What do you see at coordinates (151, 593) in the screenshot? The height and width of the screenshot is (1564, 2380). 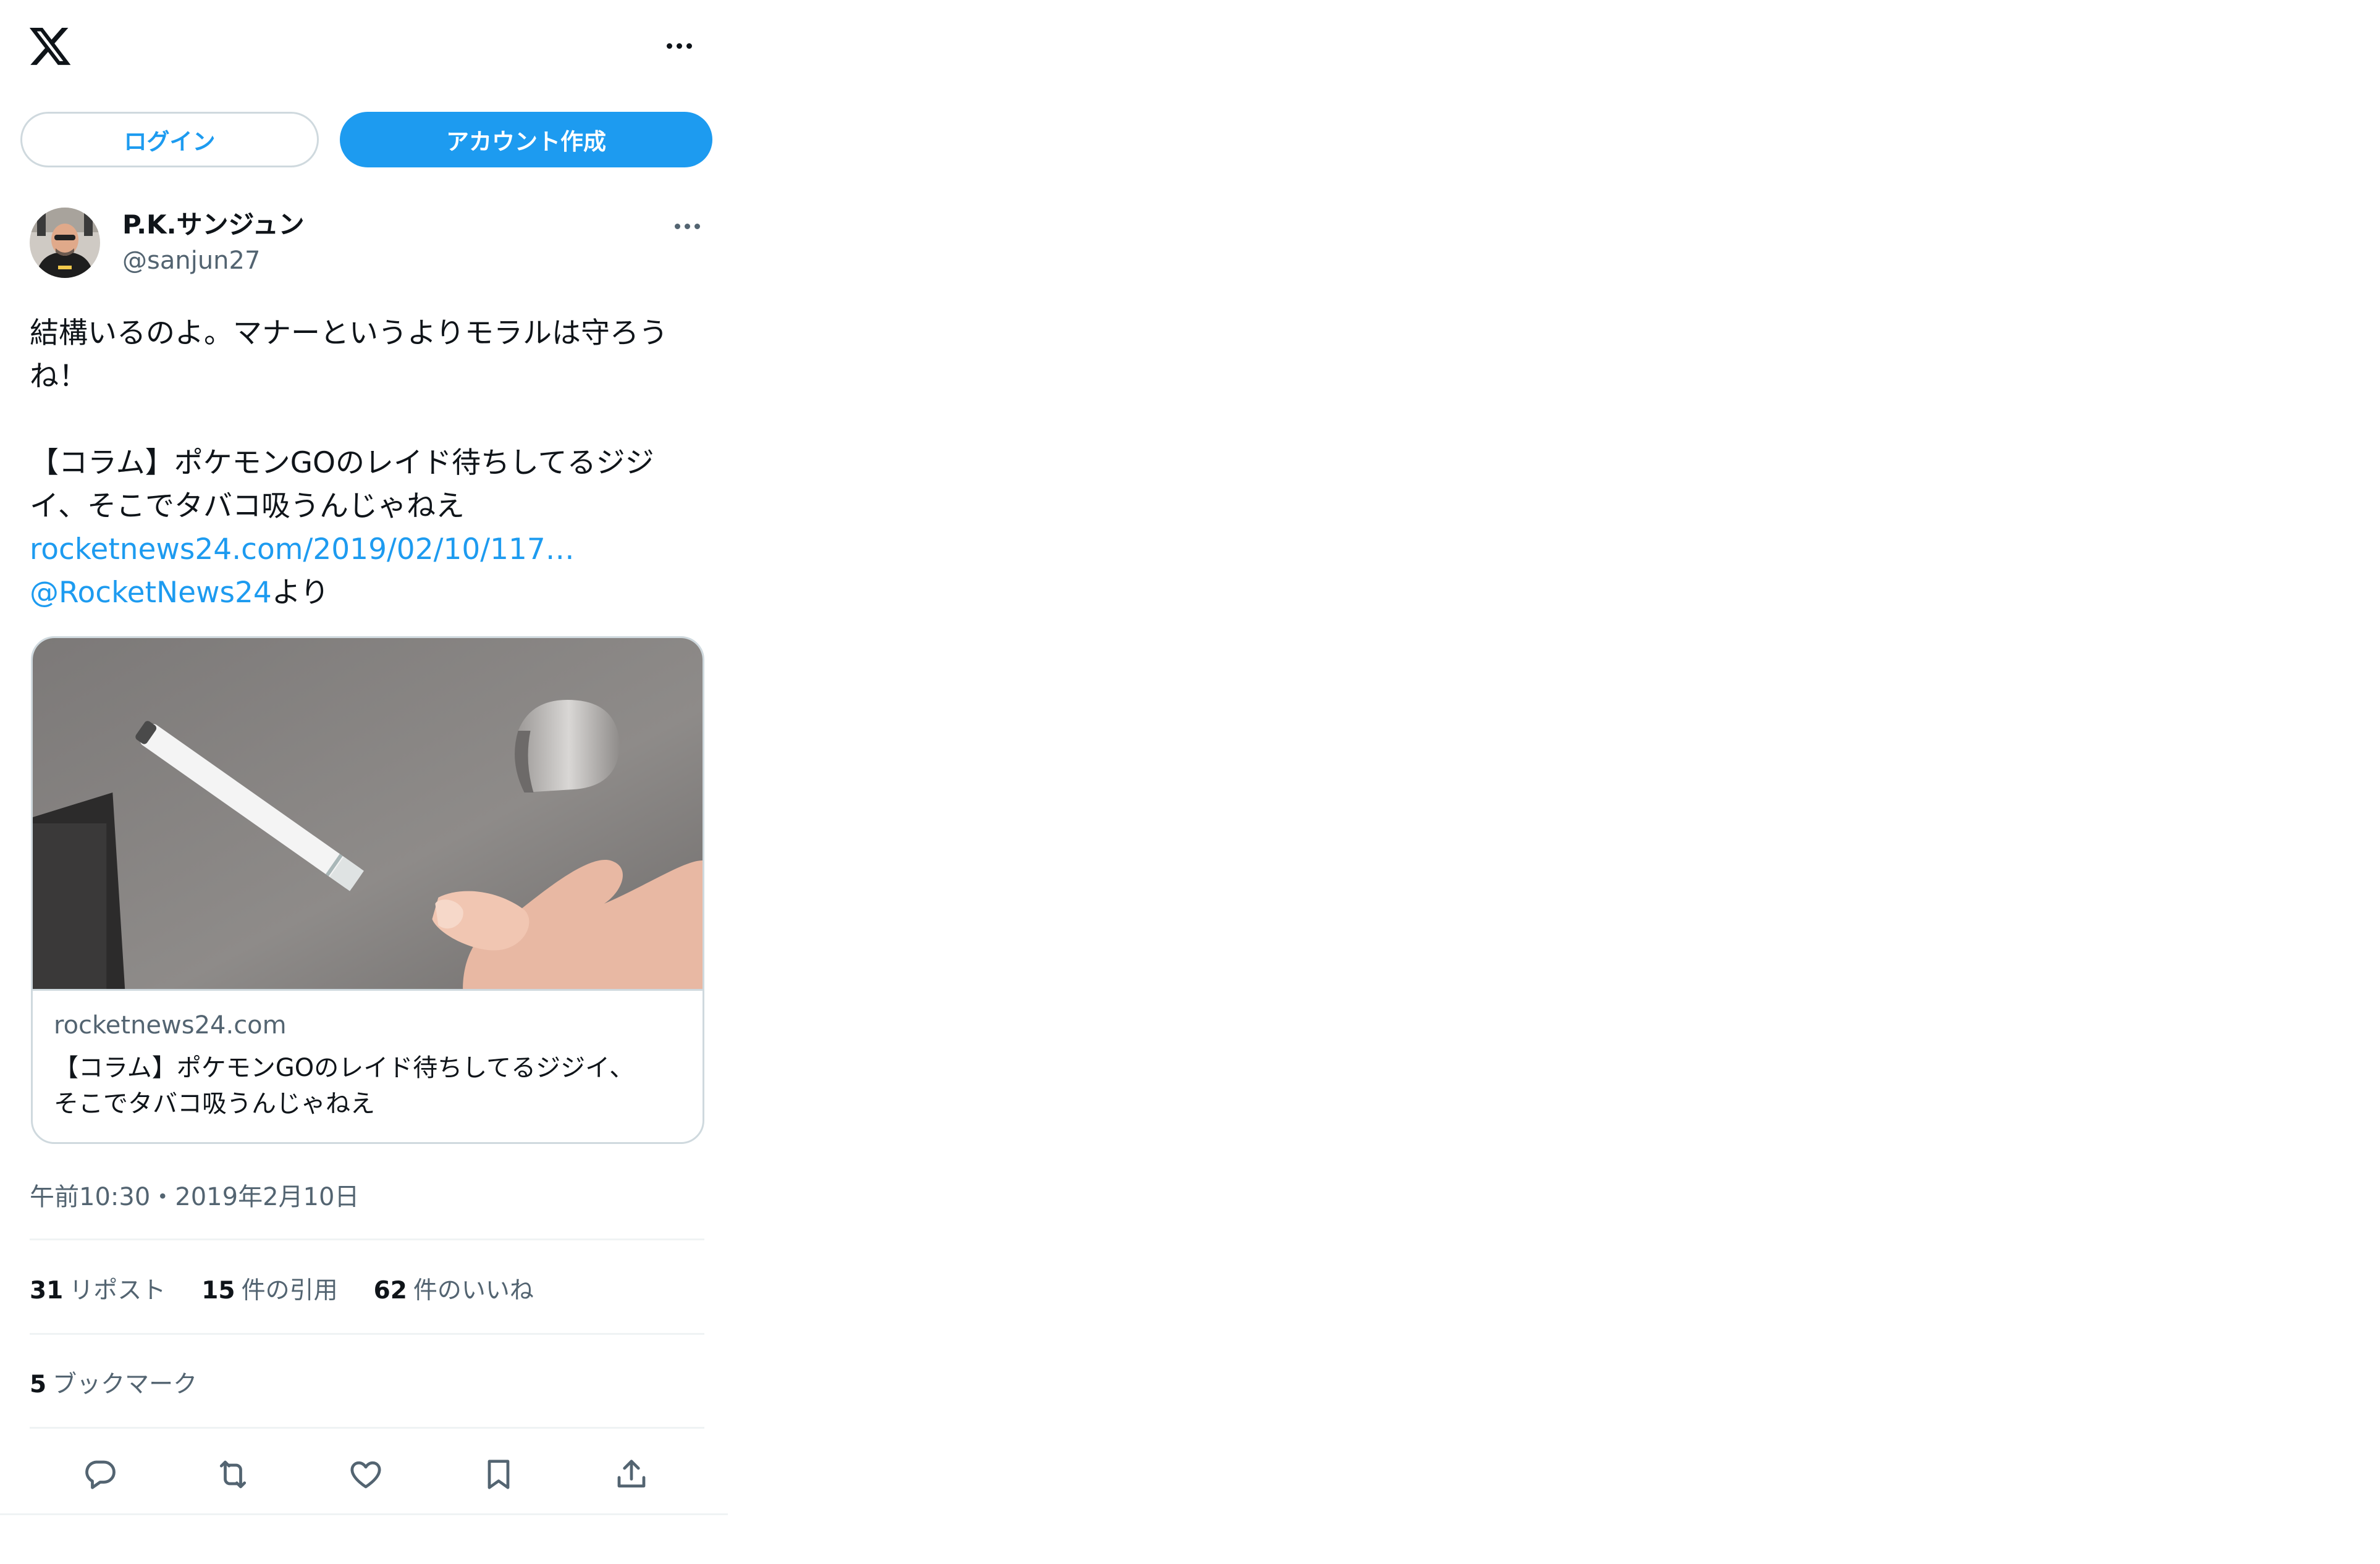 I see `mention-link: @RocketNews24` at bounding box center [151, 593].